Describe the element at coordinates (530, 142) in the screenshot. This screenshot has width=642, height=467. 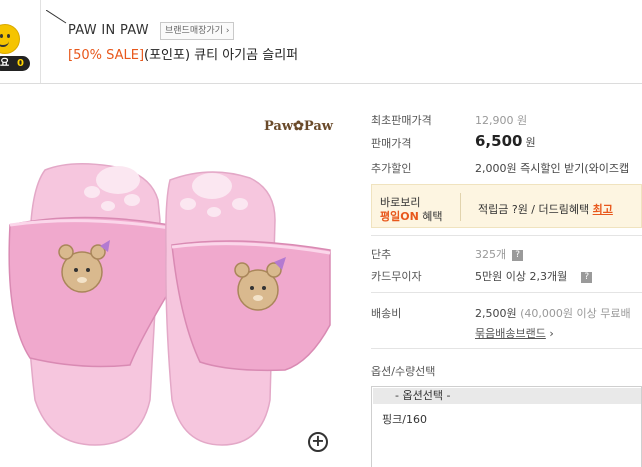
I see `price-unit: 원` at that location.